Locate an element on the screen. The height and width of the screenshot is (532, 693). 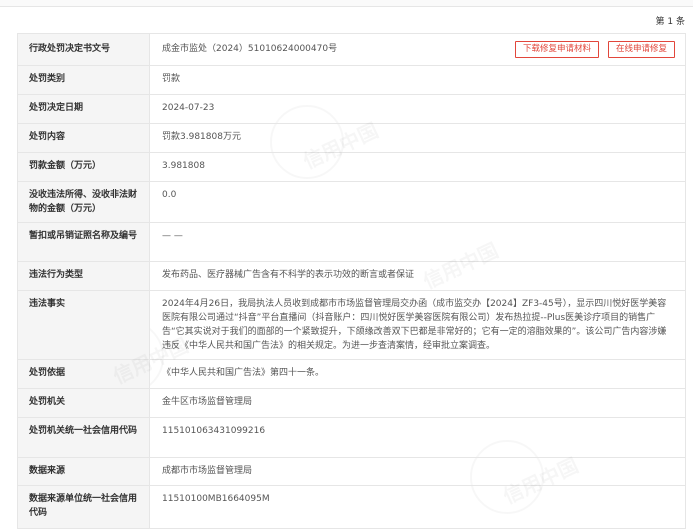
row-value: 成都市市场监督管理局 is located at coordinates (207, 471).